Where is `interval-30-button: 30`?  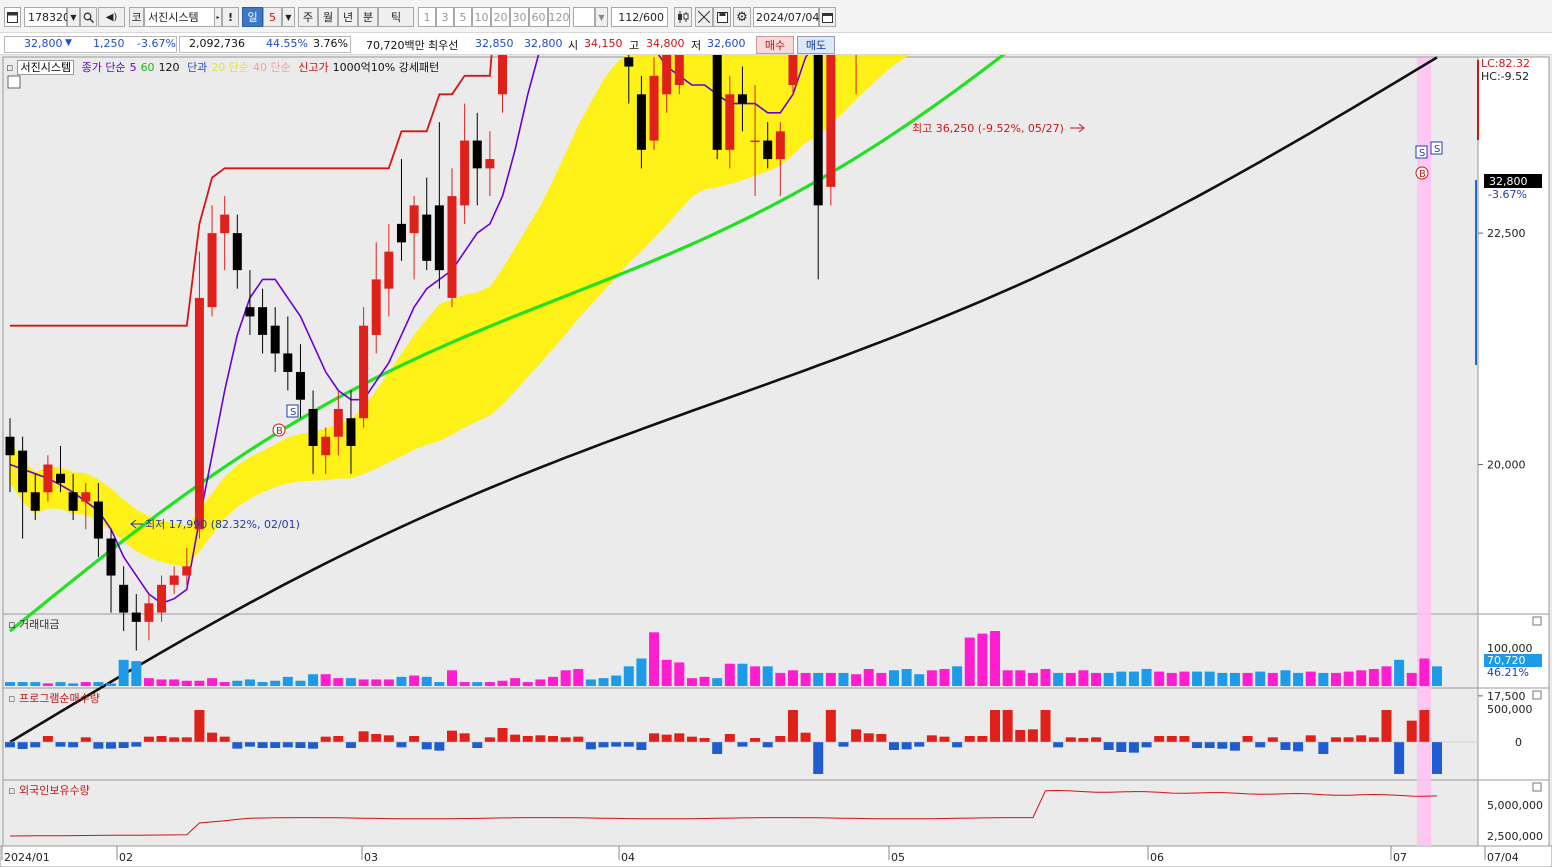 interval-30-button: 30 is located at coordinates (519, 17).